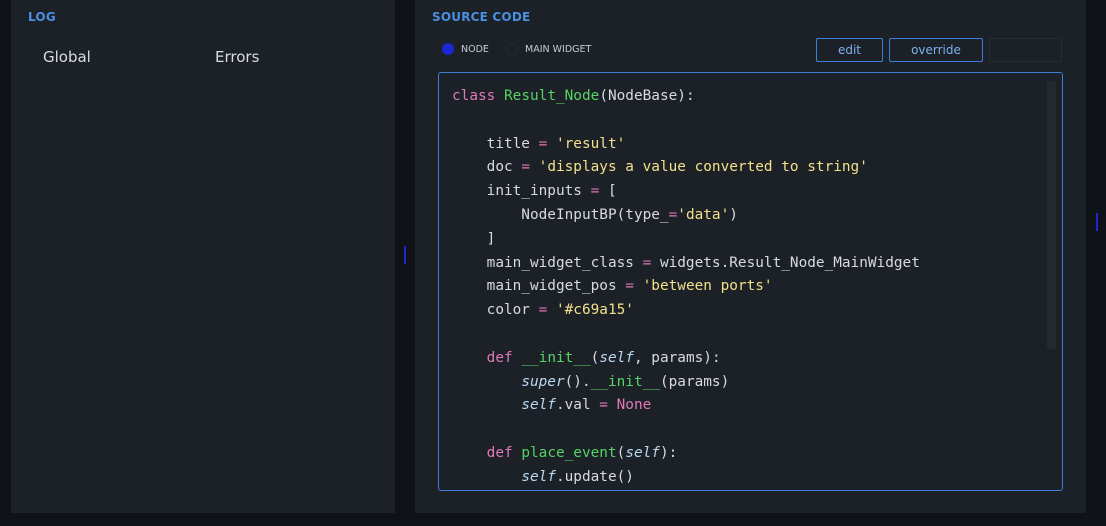 The width and height of the screenshot is (1106, 526). Describe the element at coordinates (405, 255) in the screenshot. I see `splitter-handle-left` at that location.